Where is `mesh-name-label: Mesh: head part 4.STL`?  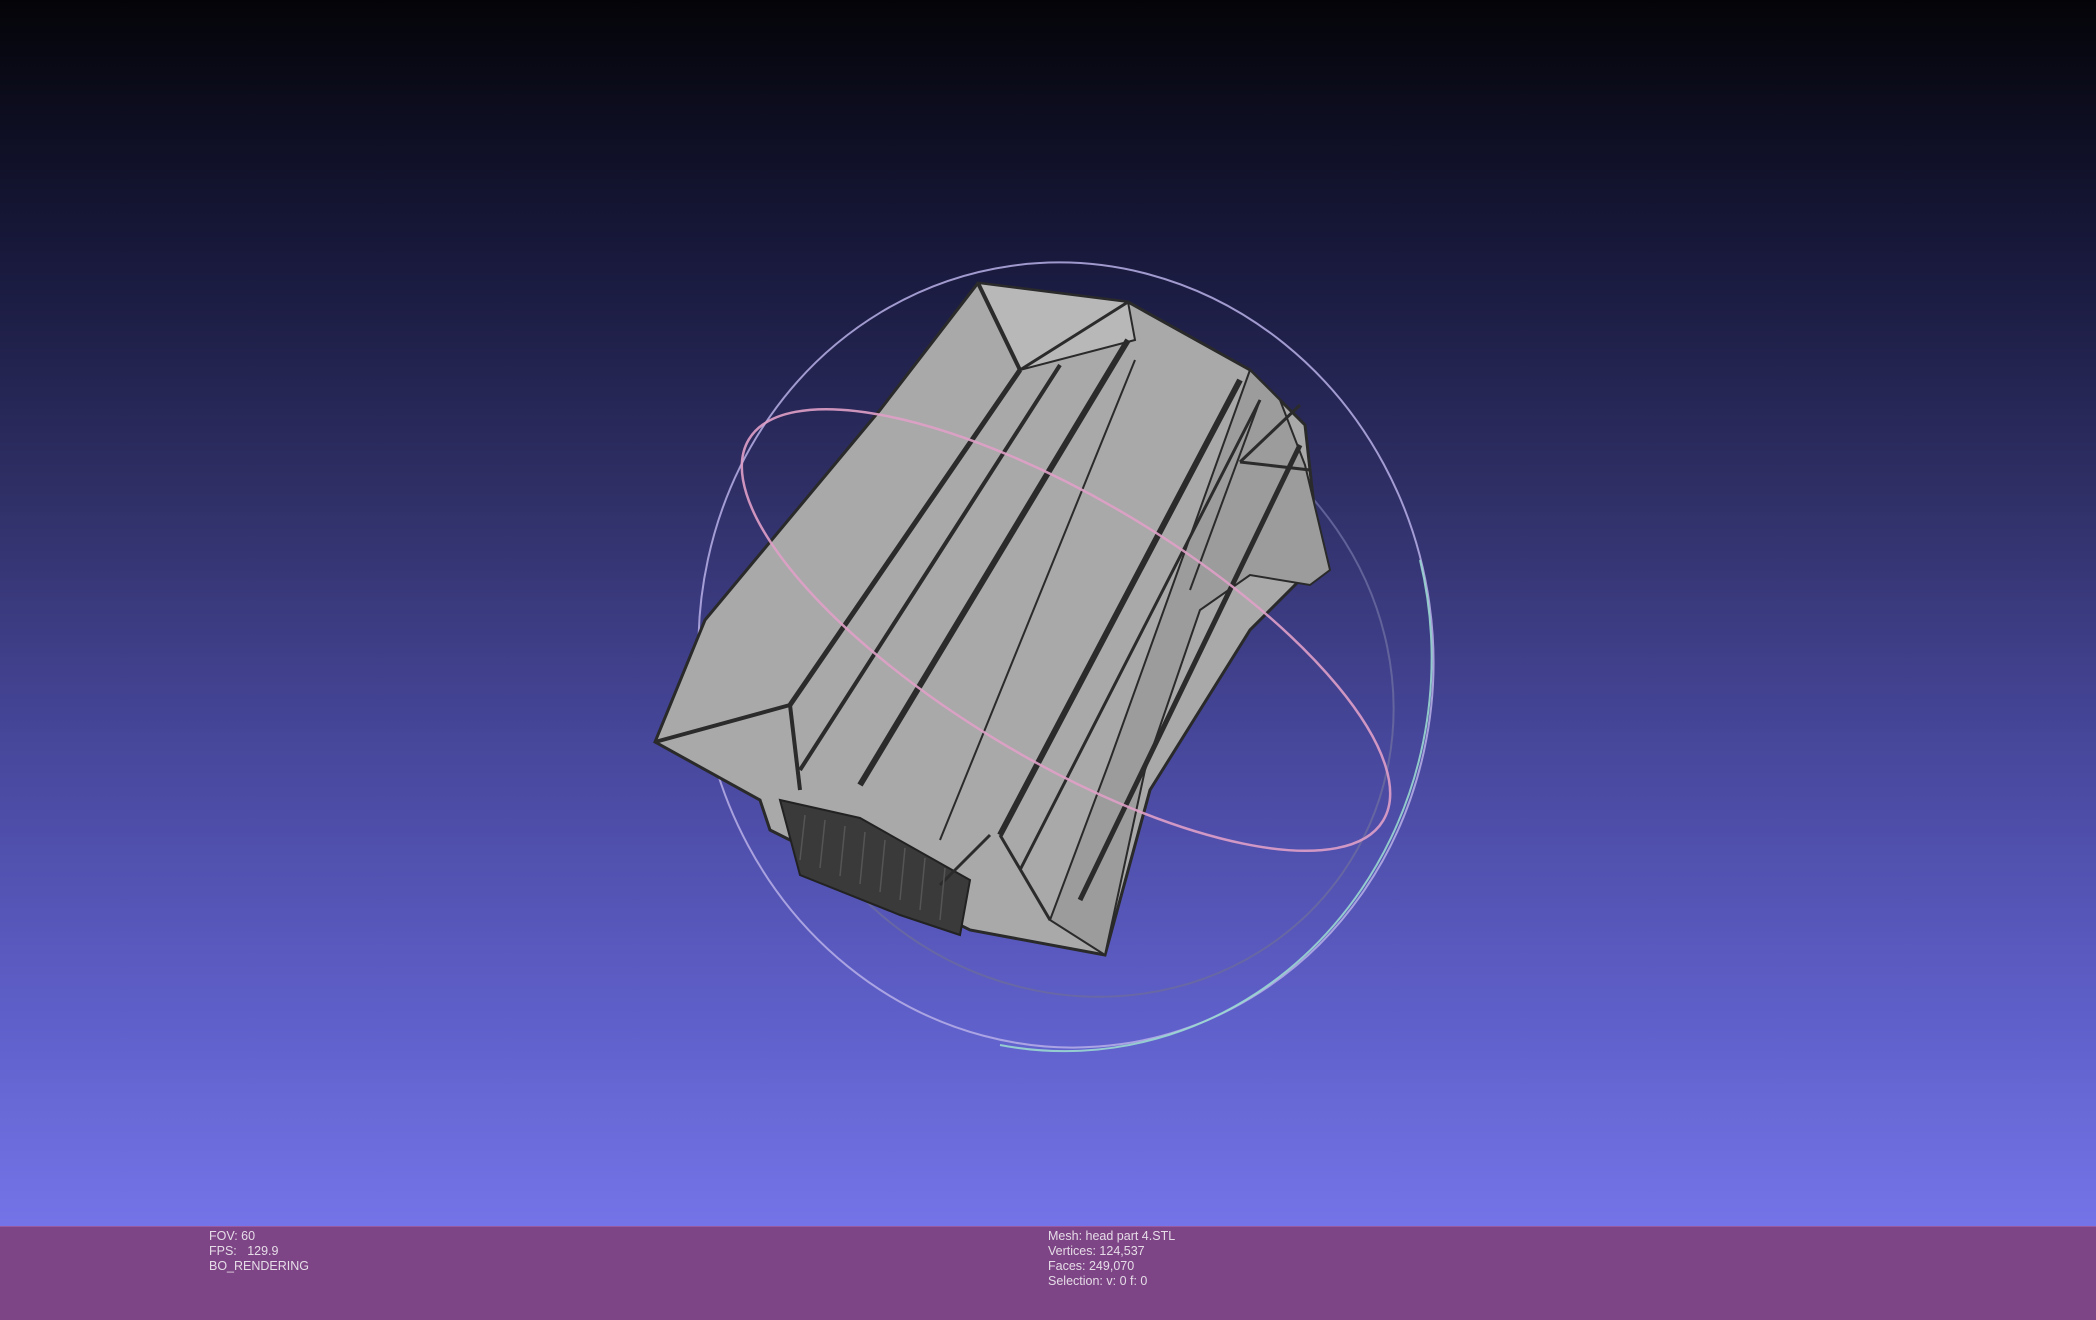
mesh-name-label: Mesh: head part 4.STL is located at coordinates (1112, 1236).